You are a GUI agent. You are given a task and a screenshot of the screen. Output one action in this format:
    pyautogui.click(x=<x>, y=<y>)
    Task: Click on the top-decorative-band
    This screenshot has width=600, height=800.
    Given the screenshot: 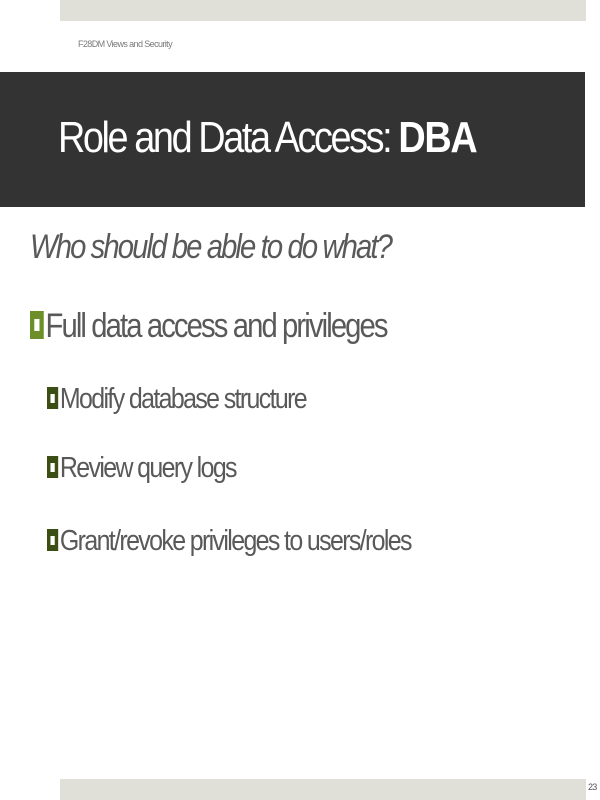 What is the action you would take?
    pyautogui.click(x=323, y=10)
    